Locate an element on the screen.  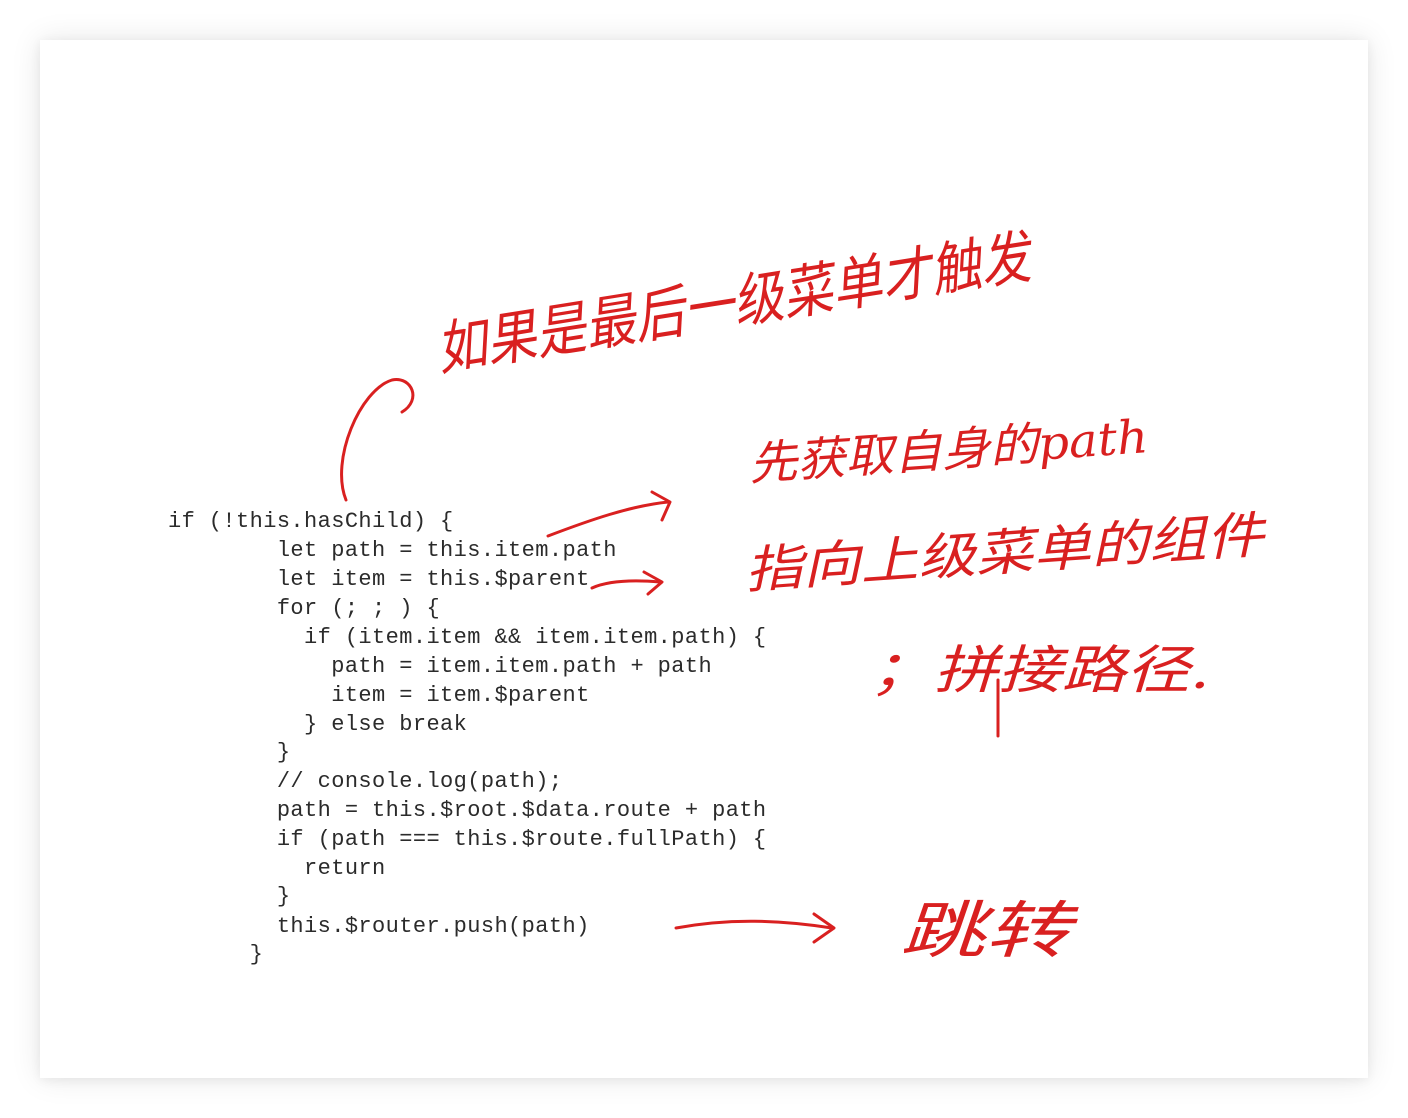
top-note: 如果是最后一级菜单才触发 is located at coordinates (735, 303).